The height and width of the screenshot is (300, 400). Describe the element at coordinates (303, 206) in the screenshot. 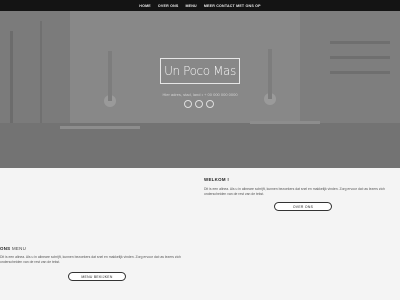

I see `over-ons-button: OVER ONS` at that location.